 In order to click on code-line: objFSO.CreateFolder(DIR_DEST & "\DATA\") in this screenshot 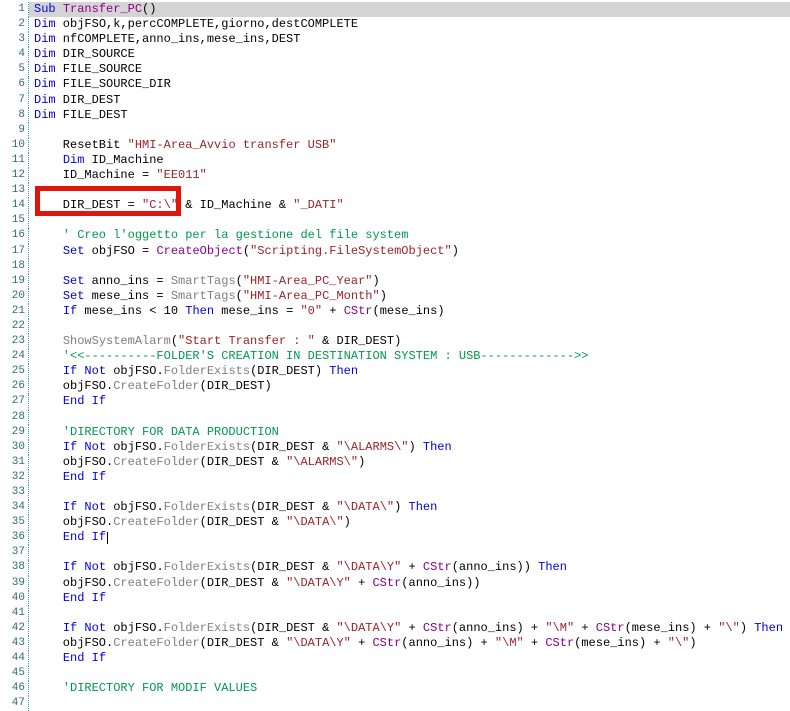, I will do `click(409, 522)`.